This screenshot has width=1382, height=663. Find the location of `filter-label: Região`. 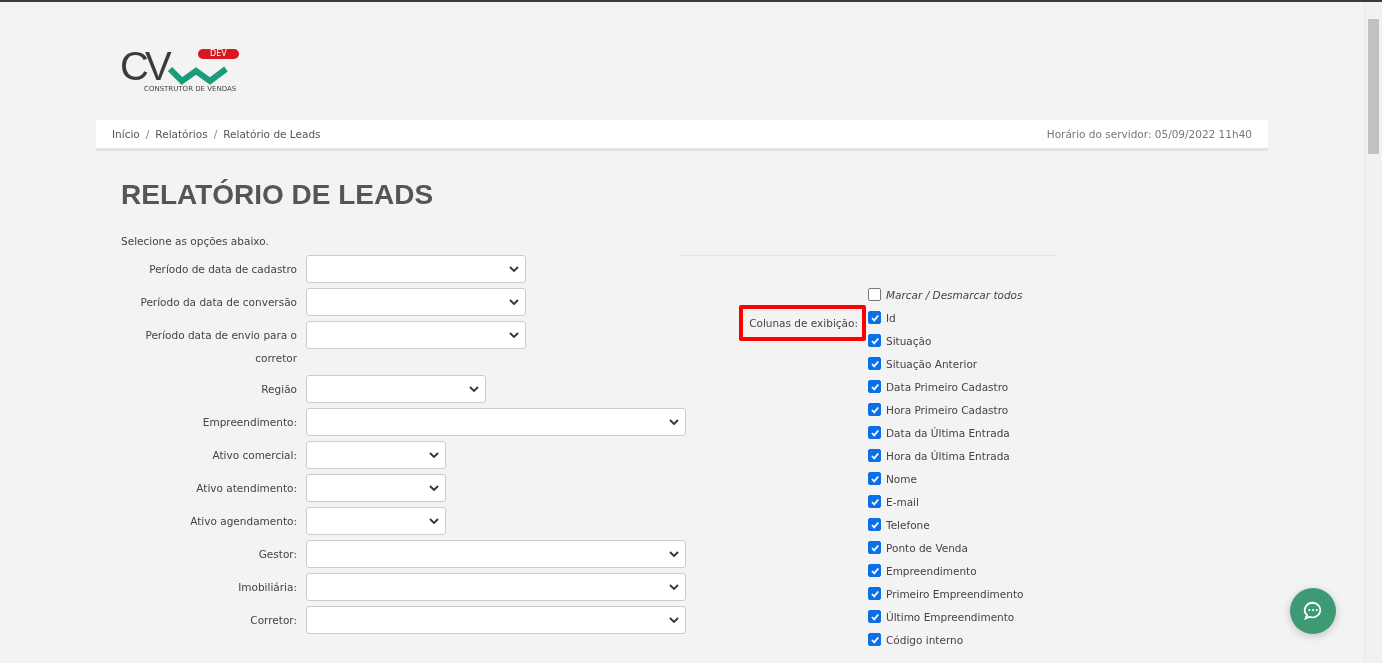

filter-label: Região is located at coordinates (278, 389).